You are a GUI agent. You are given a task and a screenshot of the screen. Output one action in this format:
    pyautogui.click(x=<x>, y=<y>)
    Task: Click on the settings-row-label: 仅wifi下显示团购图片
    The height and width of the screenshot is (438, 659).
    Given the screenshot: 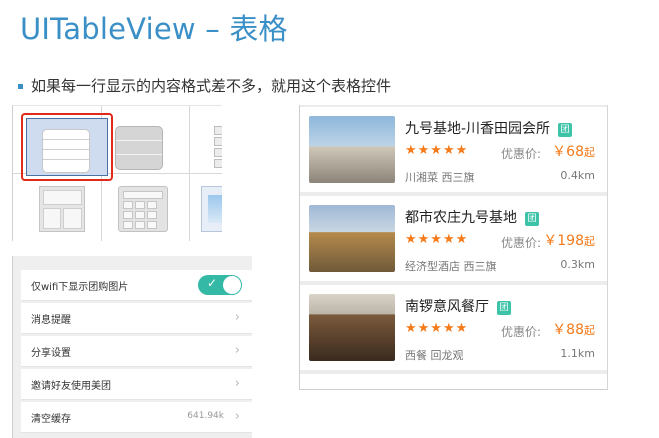 What is the action you would take?
    pyautogui.click(x=80, y=287)
    